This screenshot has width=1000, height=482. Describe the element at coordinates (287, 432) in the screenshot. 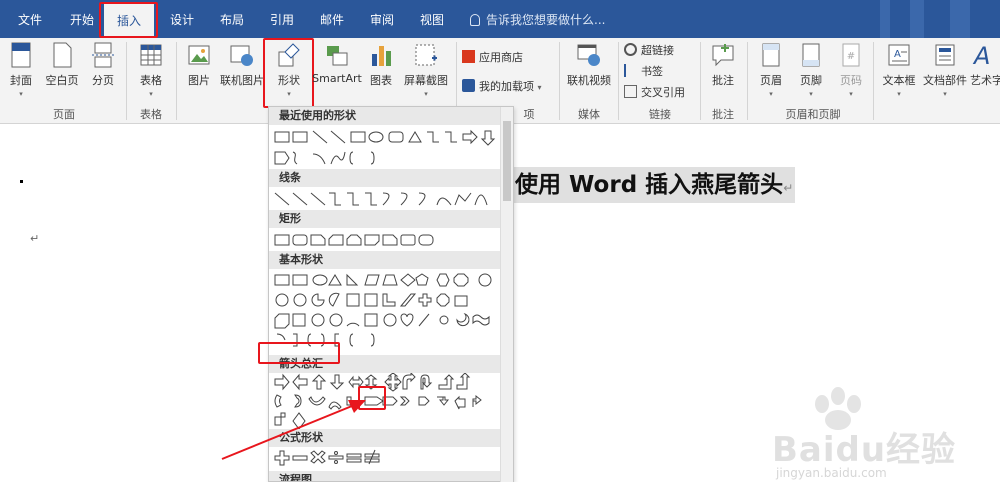

I see `pointer-arrow-line` at that location.